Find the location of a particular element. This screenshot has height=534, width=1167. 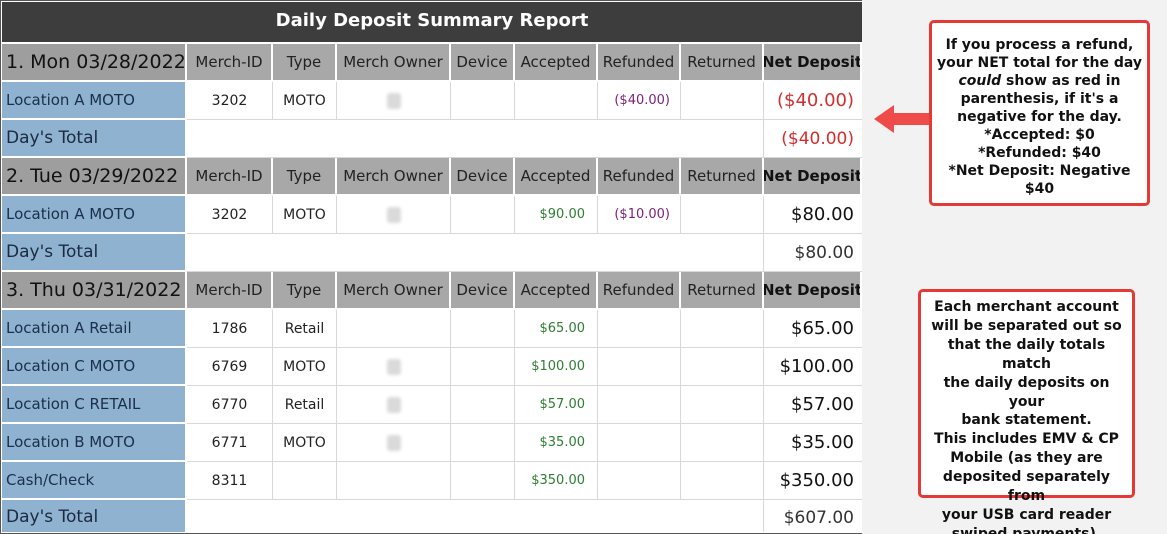

day-total-value: $80.00 is located at coordinates (813, 253).